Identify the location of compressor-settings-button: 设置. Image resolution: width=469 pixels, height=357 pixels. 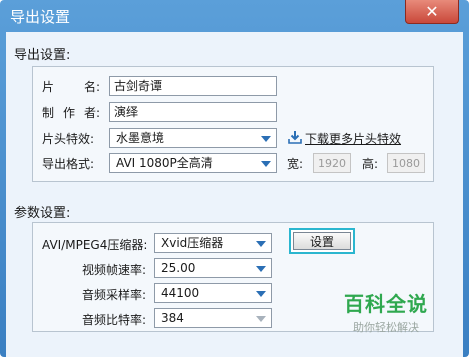
(322, 241).